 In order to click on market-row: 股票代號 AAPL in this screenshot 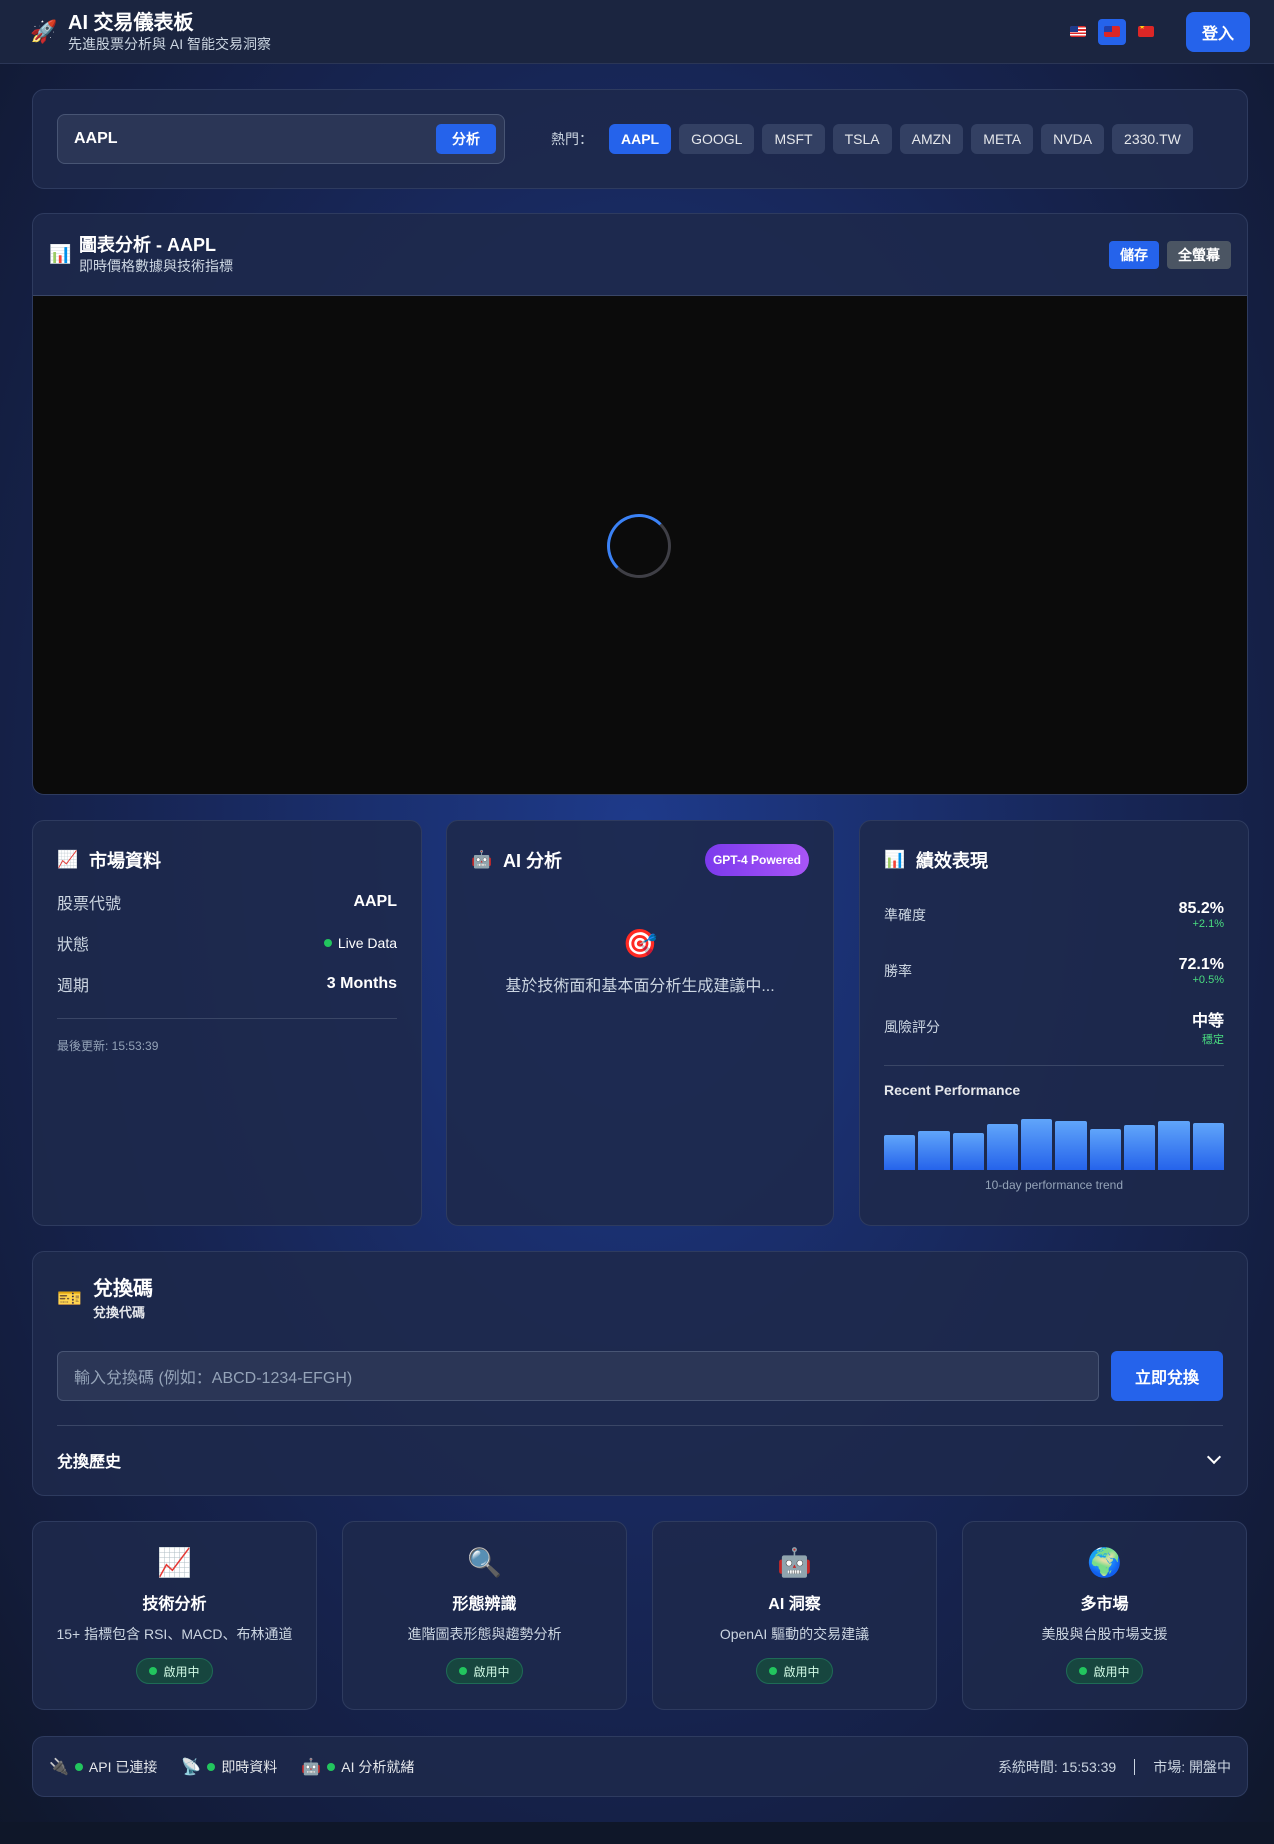, I will do `click(227, 901)`.